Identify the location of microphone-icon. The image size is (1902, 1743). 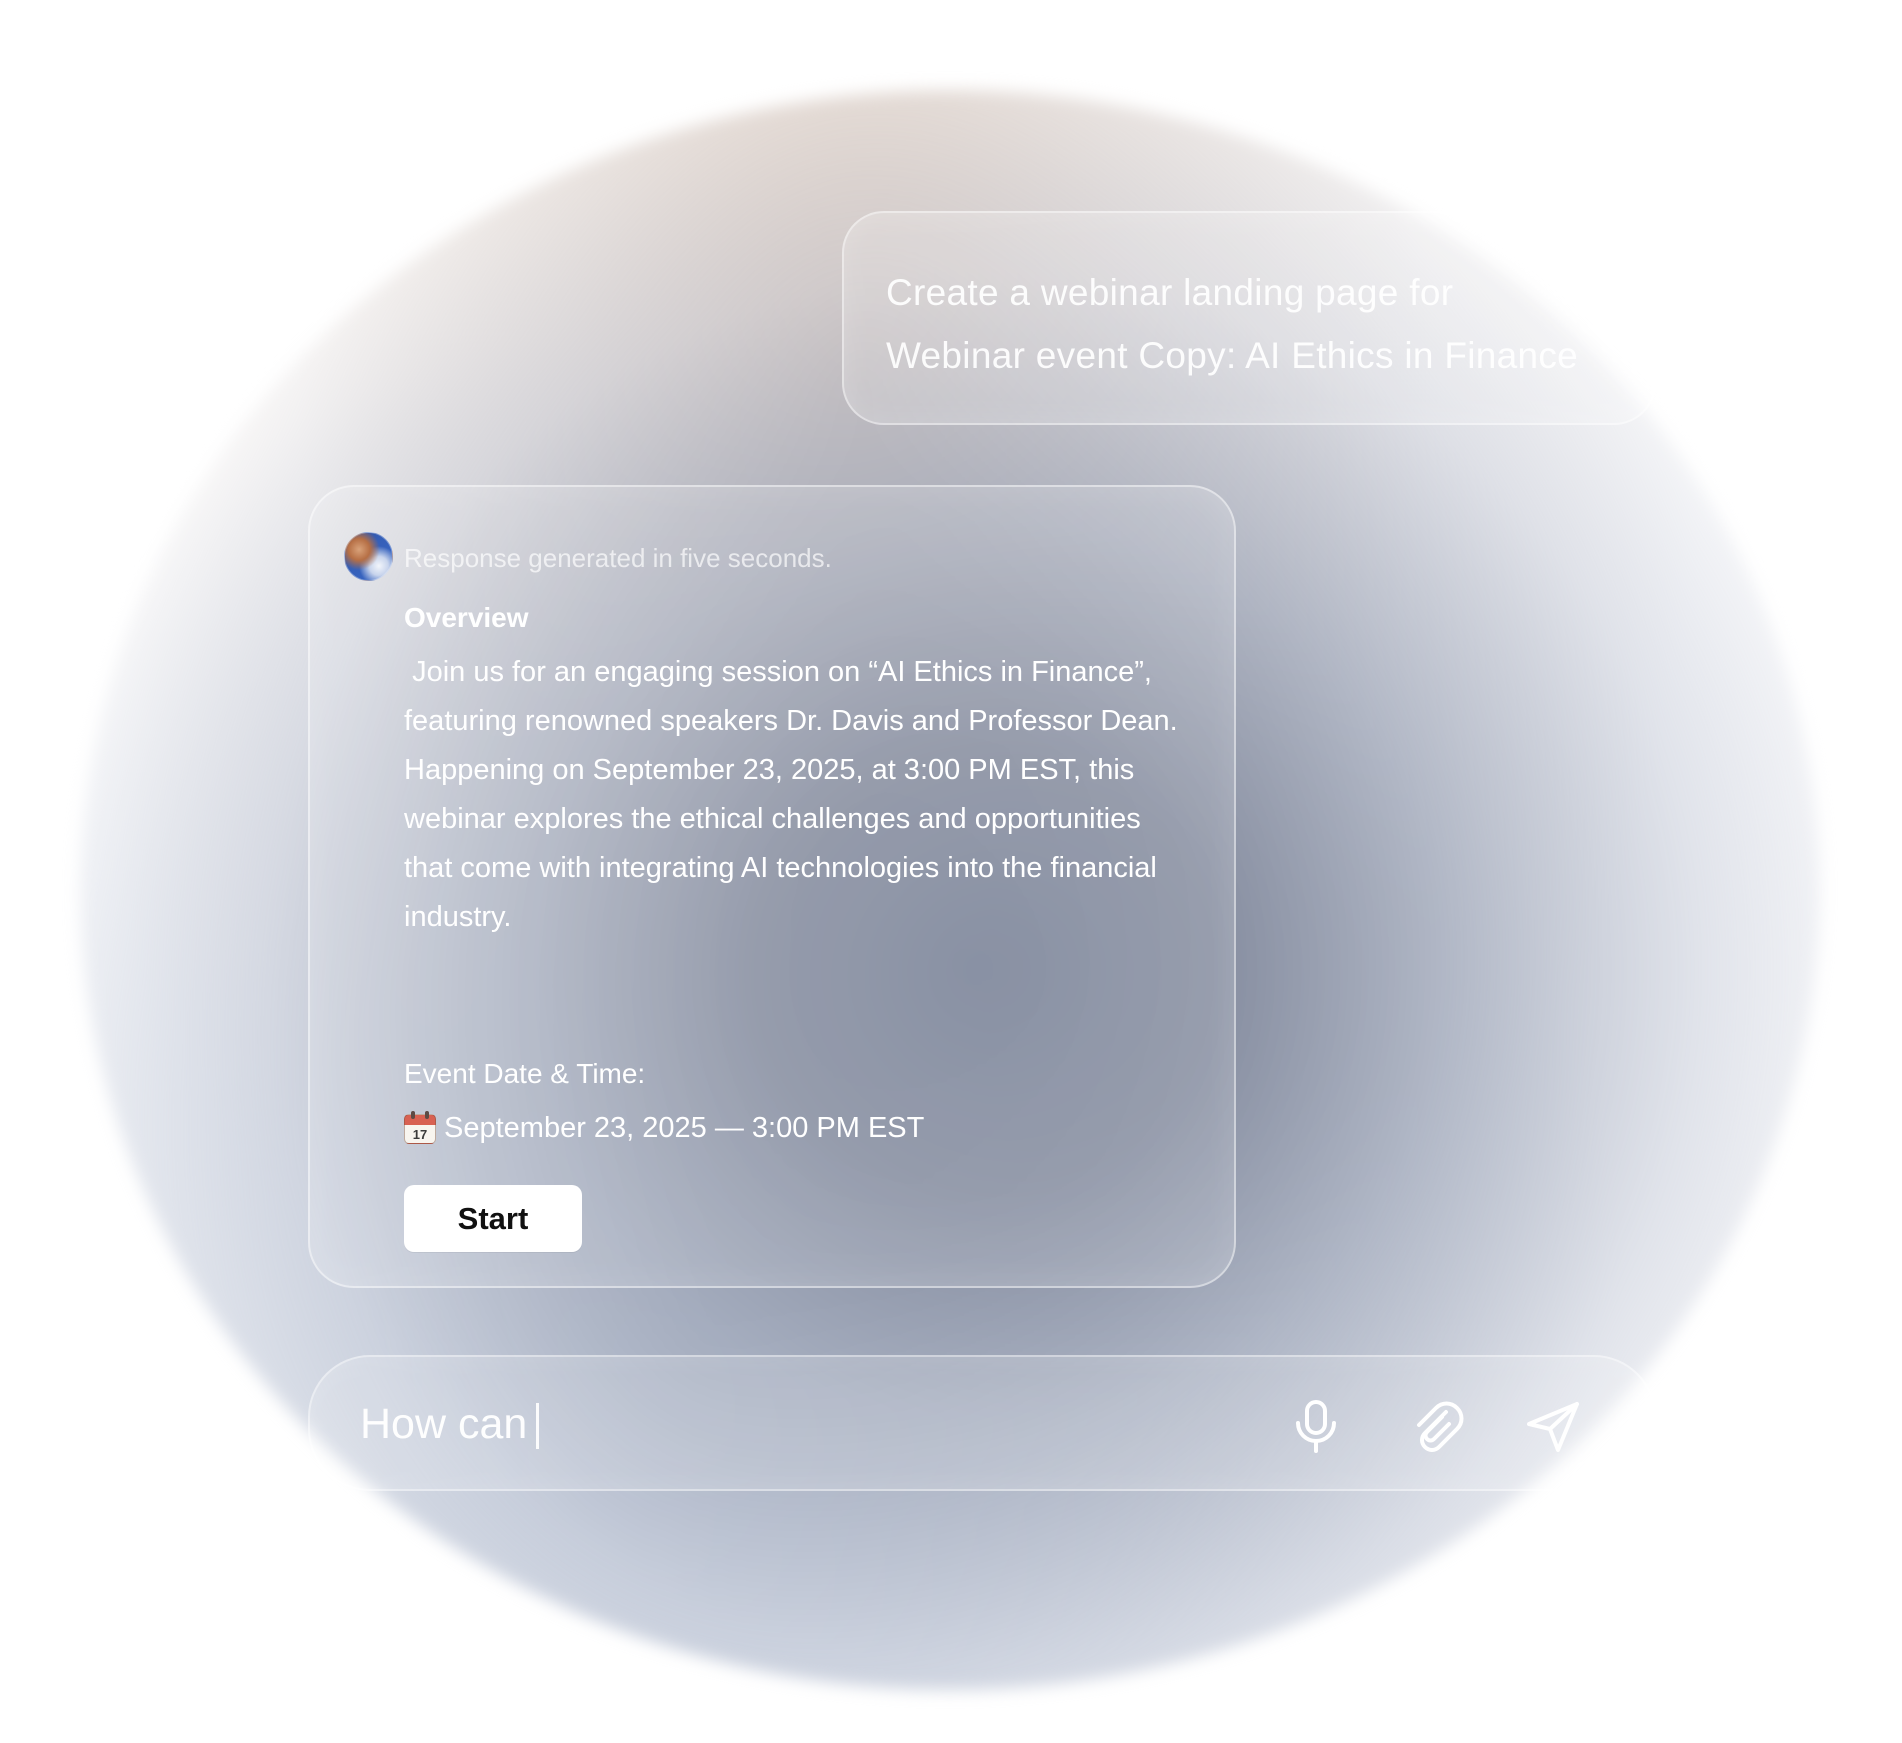
(1316, 1426).